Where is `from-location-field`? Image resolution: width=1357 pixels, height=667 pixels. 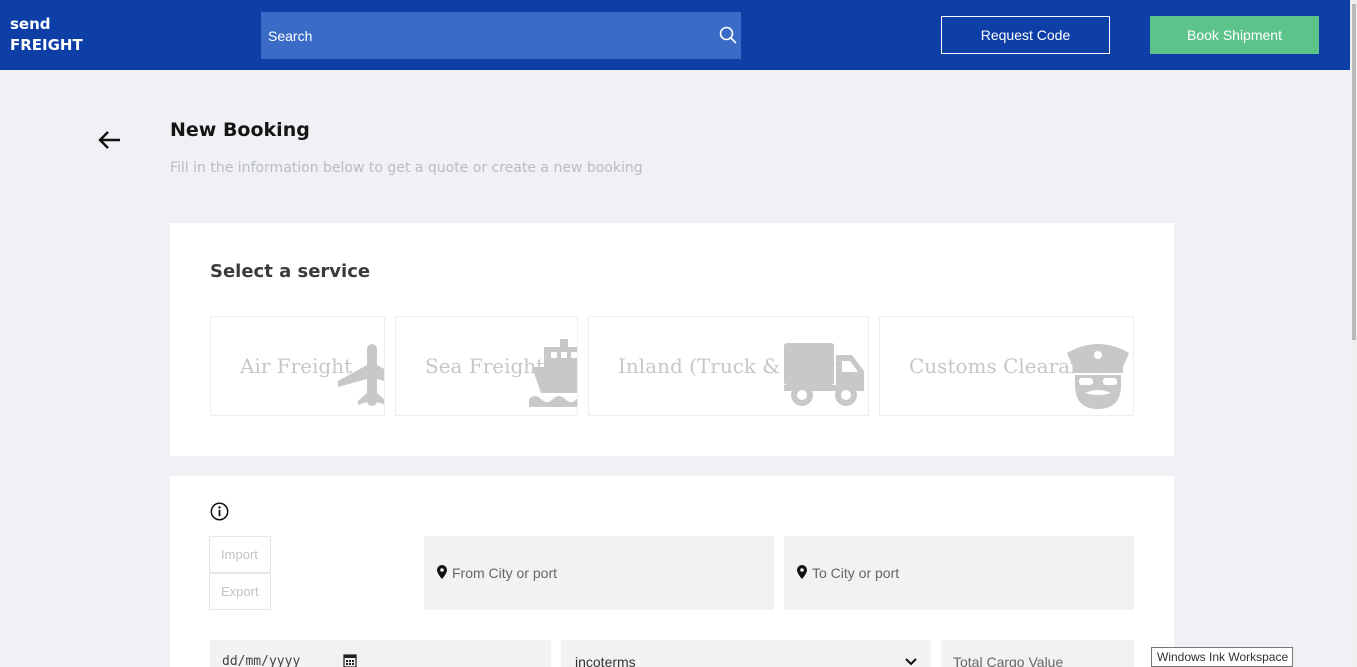 from-location-field is located at coordinates (599, 573).